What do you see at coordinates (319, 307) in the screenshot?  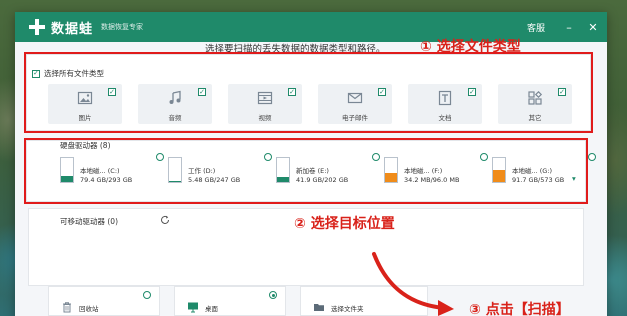 I see `folder-icon` at bounding box center [319, 307].